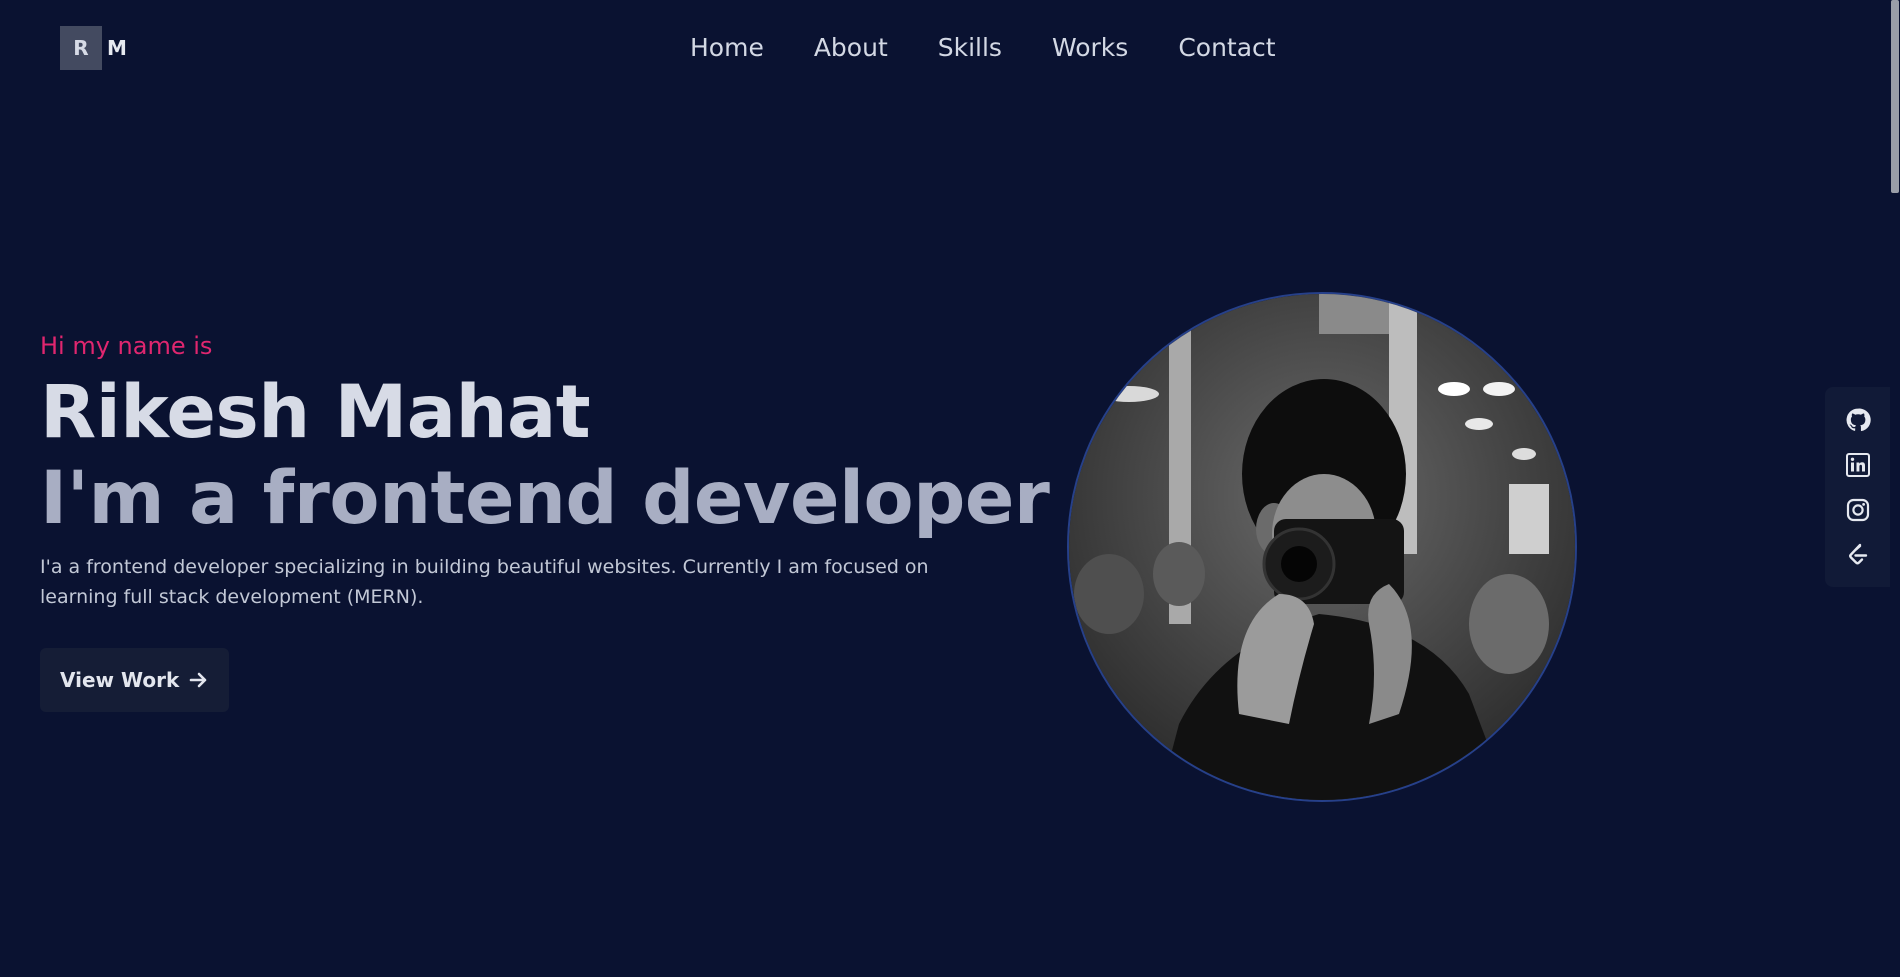  Describe the element at coordinates (199, 680) in the screenshot. I see `arrow-right-icon` at that location.